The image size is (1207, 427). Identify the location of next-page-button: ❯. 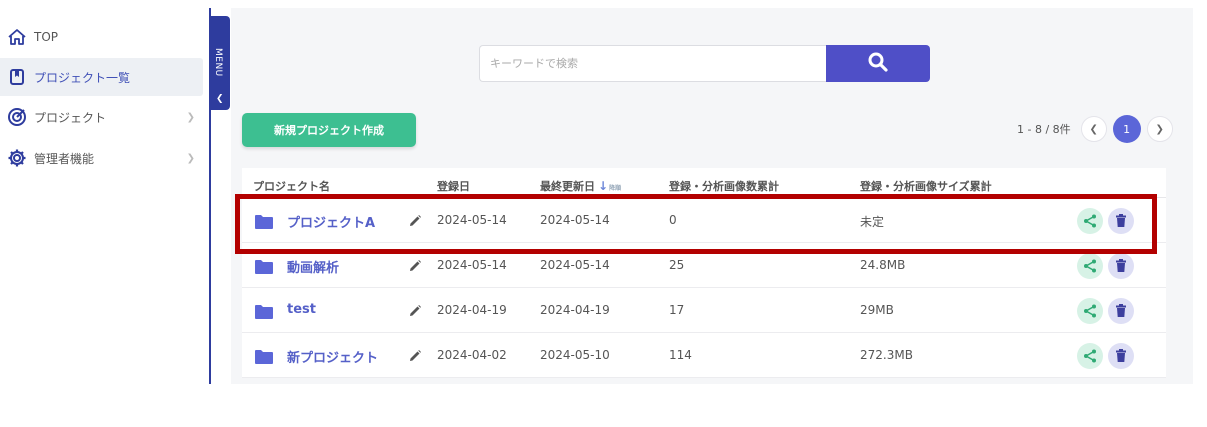
(1159, 129).